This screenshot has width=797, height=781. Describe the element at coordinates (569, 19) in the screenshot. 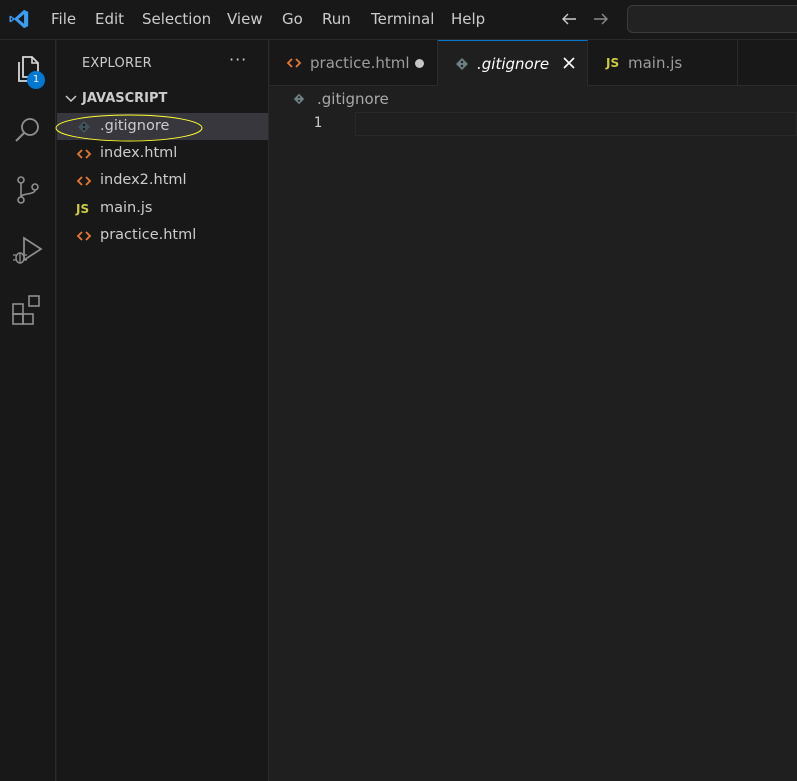

I see `back-arrow-icon` at that location.